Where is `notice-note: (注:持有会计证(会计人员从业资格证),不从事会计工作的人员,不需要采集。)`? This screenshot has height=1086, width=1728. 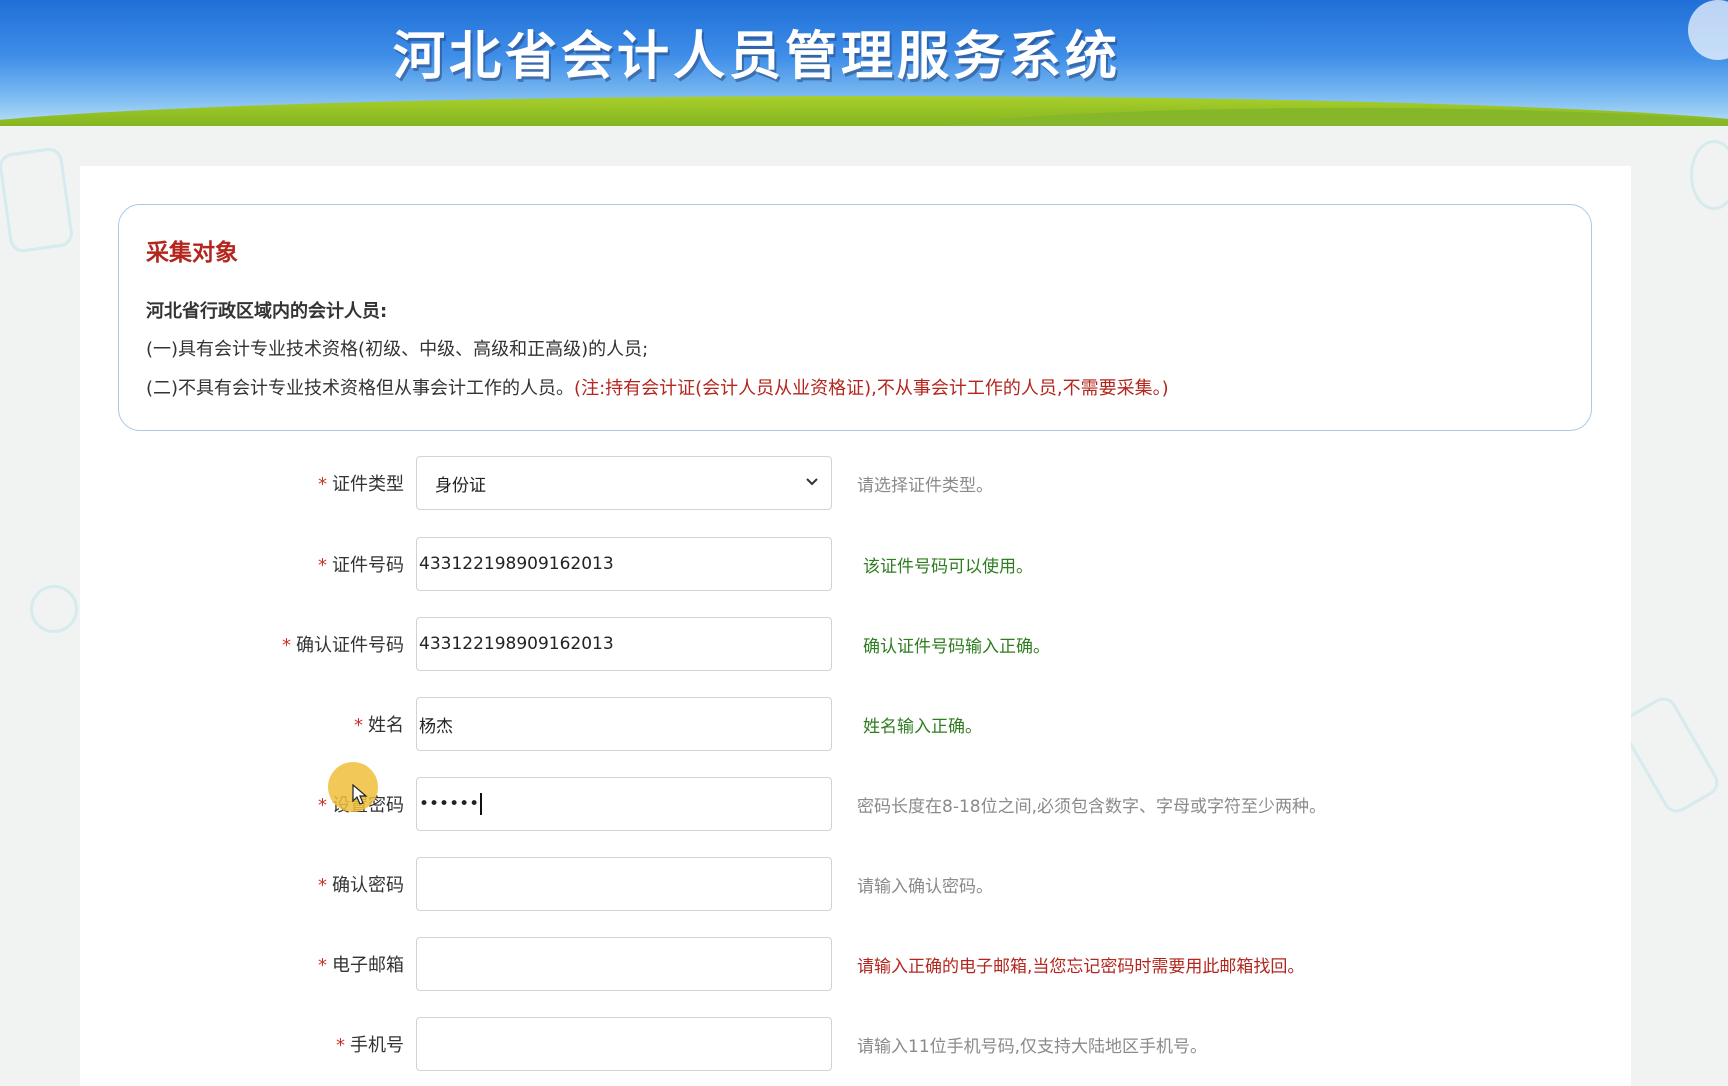 notice-note: (注:持有会计证(会计人员从业资格证),不从事会计工作的人员,不需要采集。) is located at coordinates (871, 388).